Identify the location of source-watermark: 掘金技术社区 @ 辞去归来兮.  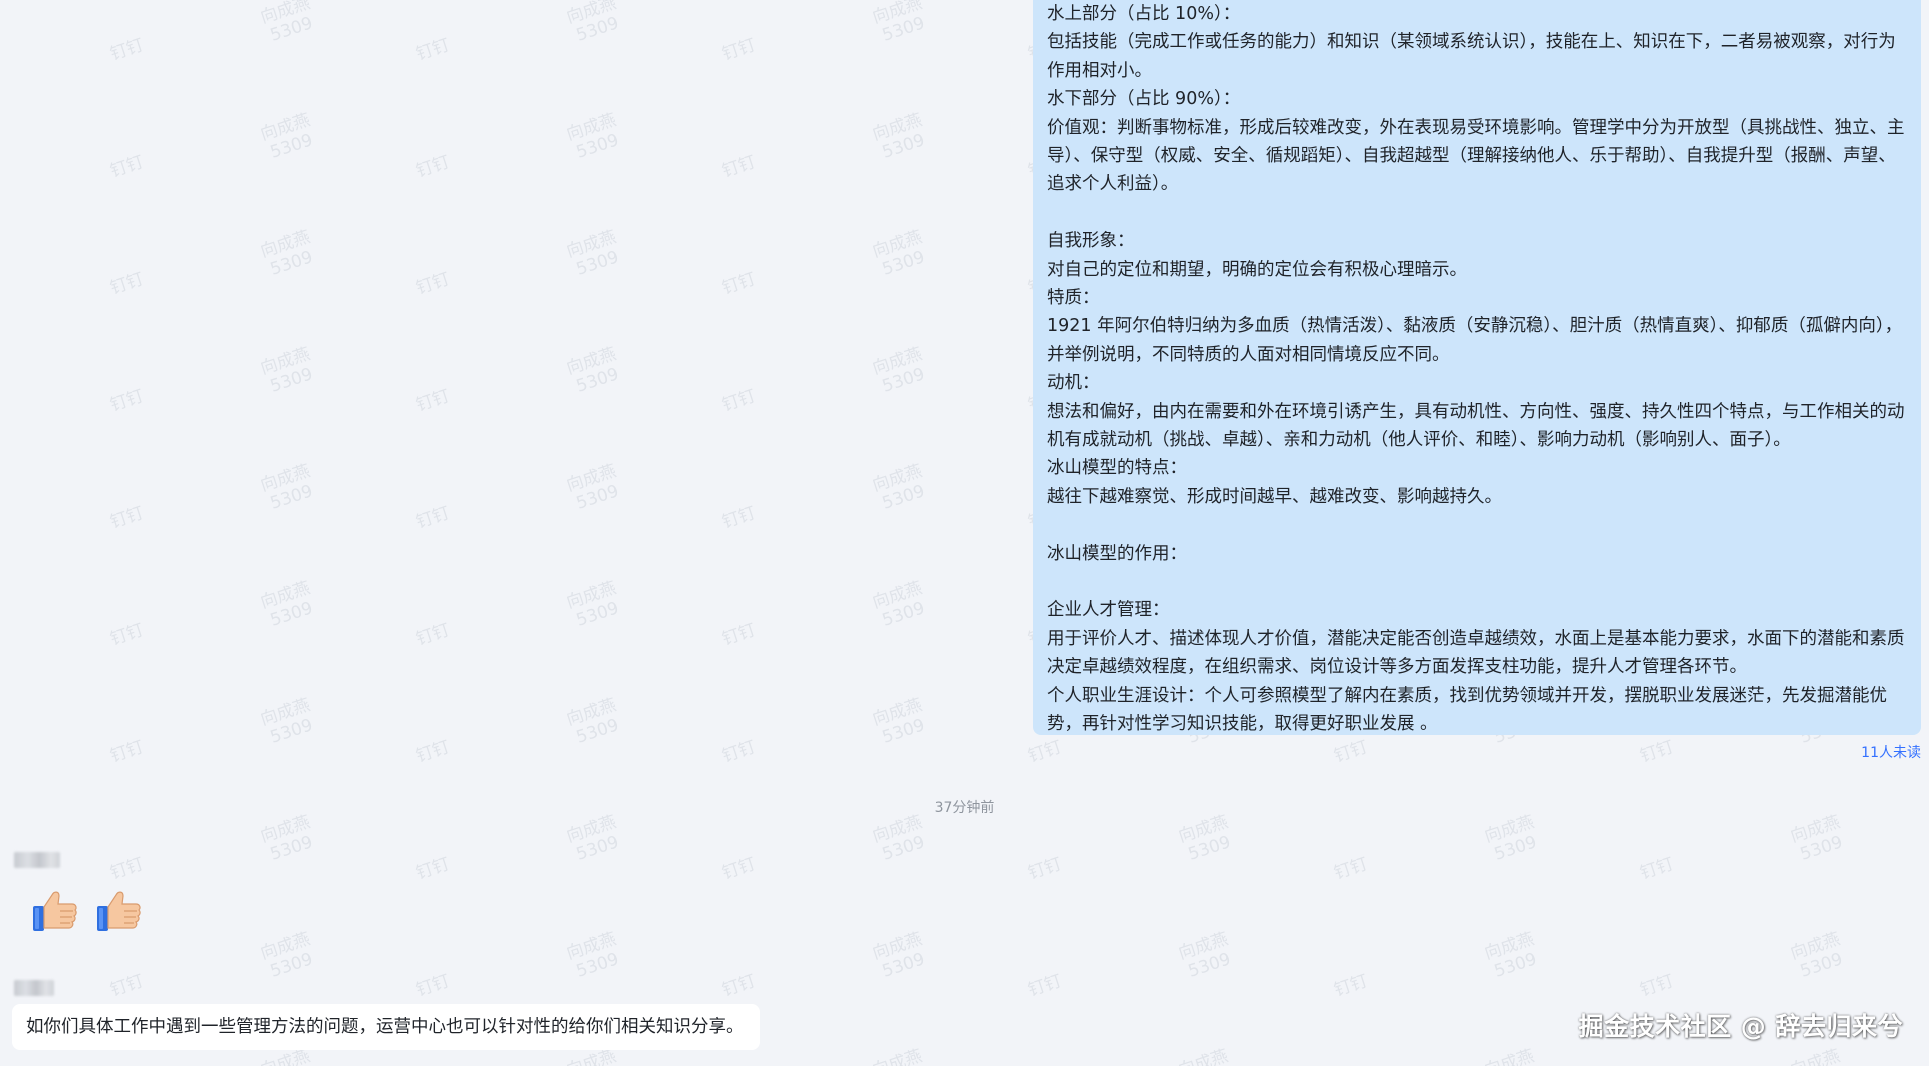
(1740, 1026).